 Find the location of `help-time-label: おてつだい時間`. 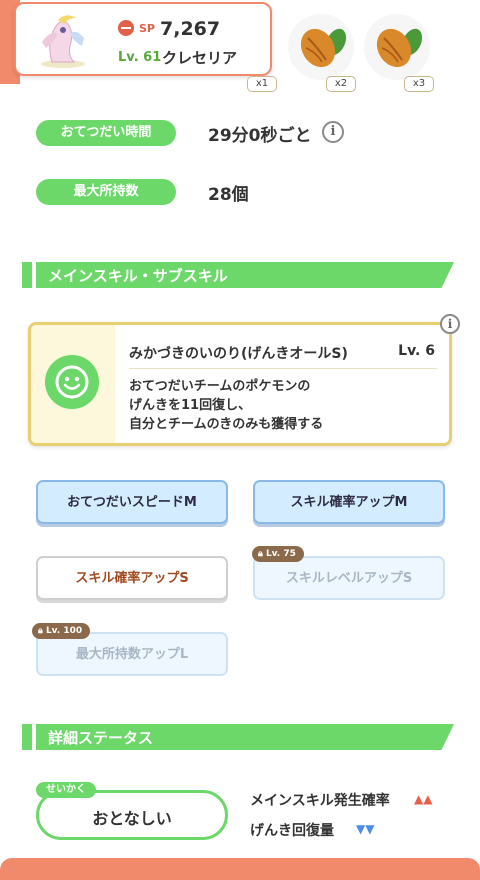

help-time-label: おてつだい時間 is located at coordinates (106, 133).